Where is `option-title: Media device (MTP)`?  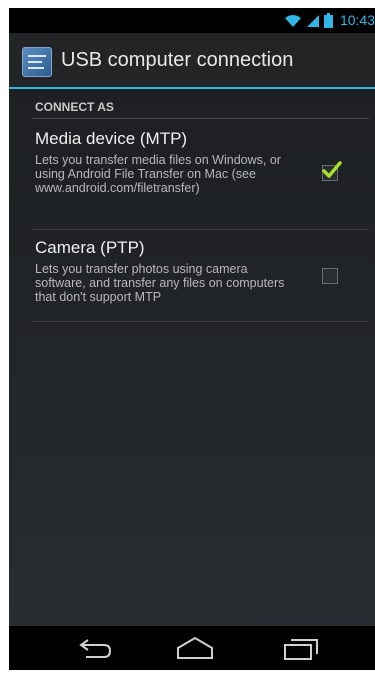
option-title: Media device (MTP) is located at coordinates (111, 138).